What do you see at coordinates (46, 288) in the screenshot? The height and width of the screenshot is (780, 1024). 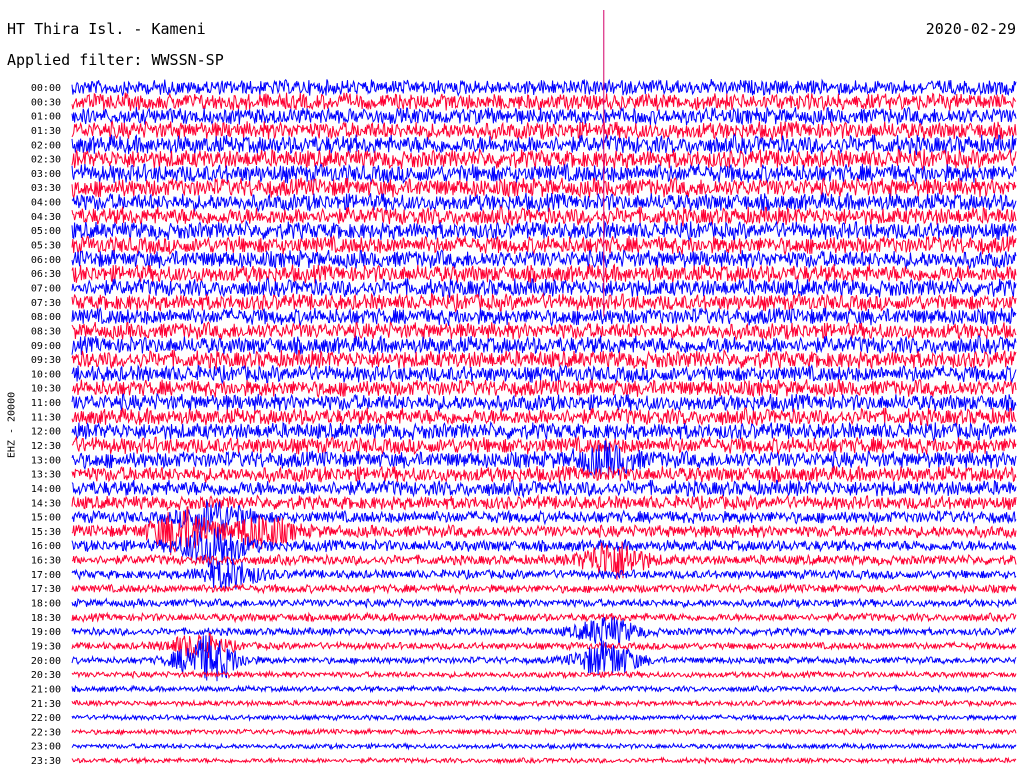 I see `time-label: 07:00` at bounding box center [46, 288].